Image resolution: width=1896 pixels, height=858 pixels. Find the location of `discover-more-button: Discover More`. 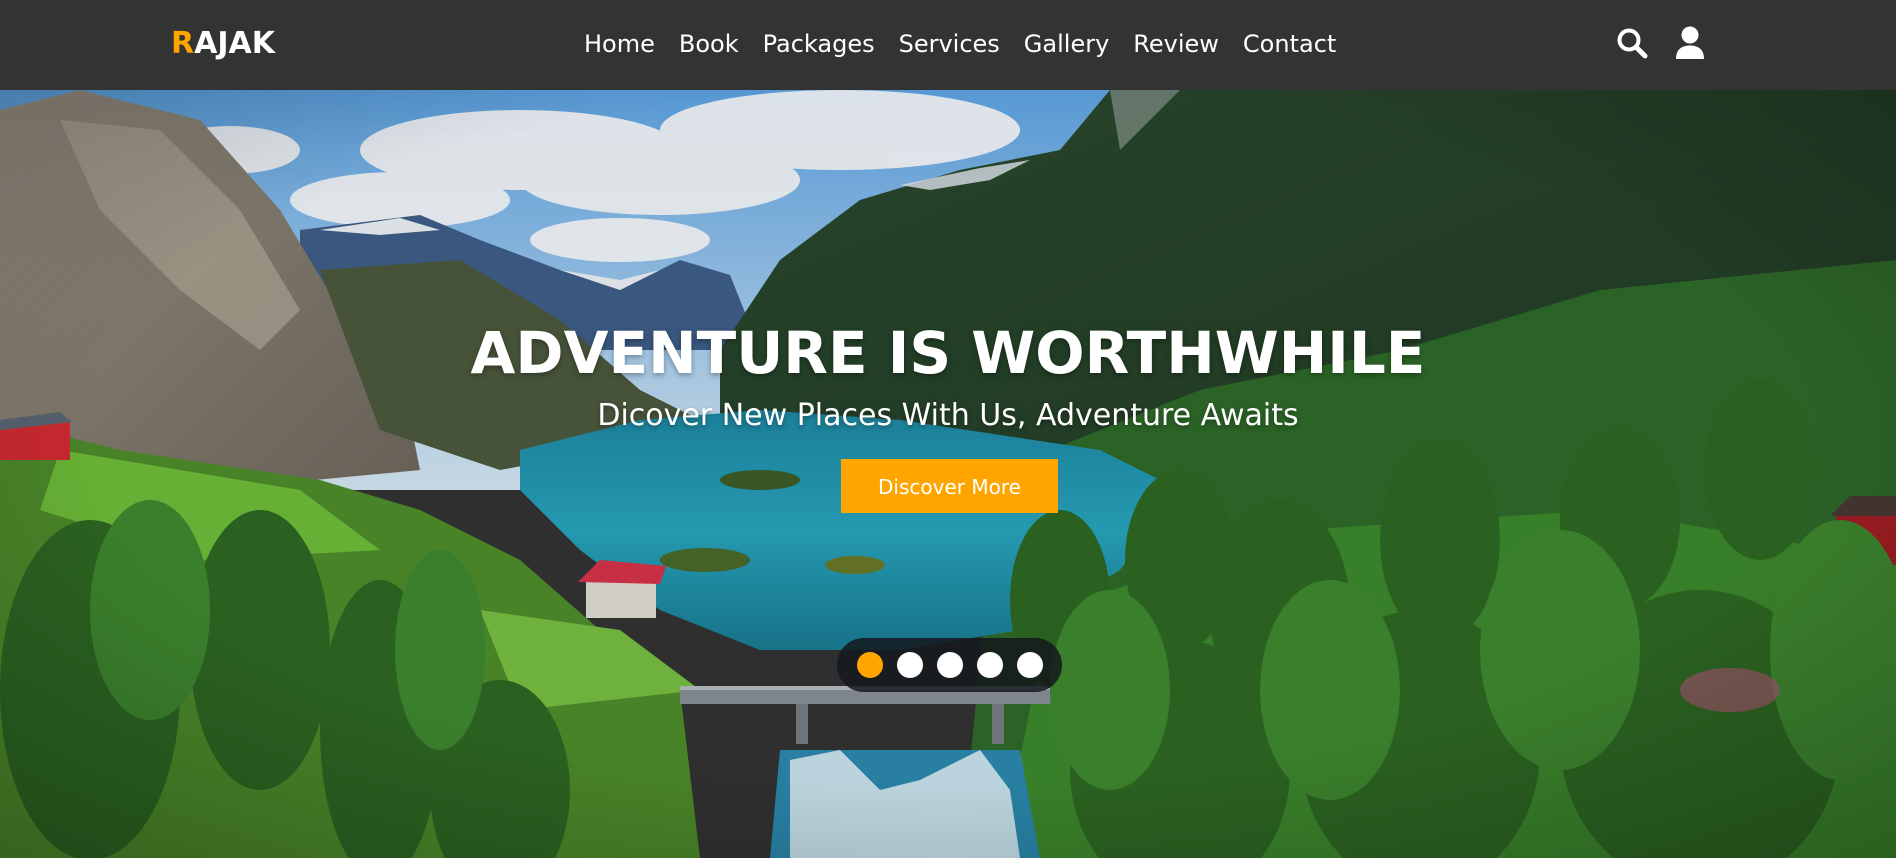

discover-more-button: Discover More is located at coordinates (949, 486).